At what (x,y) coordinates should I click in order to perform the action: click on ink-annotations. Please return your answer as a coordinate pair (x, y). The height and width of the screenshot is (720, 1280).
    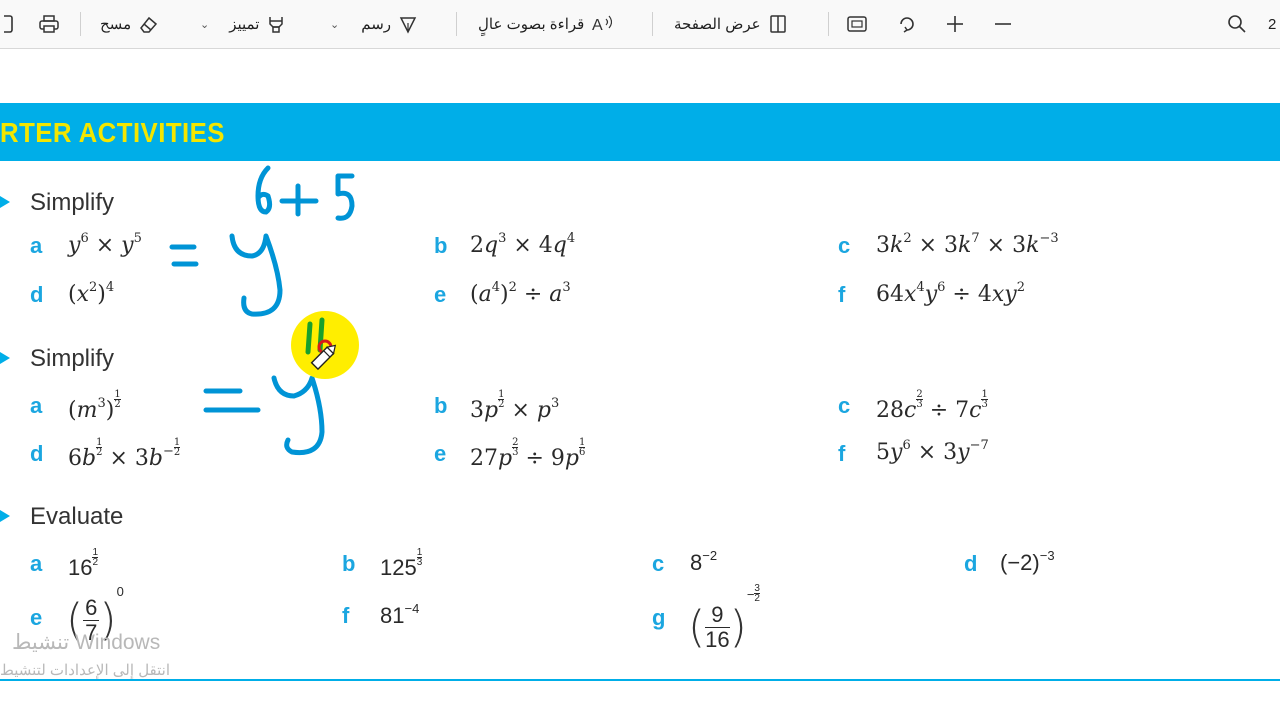
    Looking at the image, I should click on (264, 310).